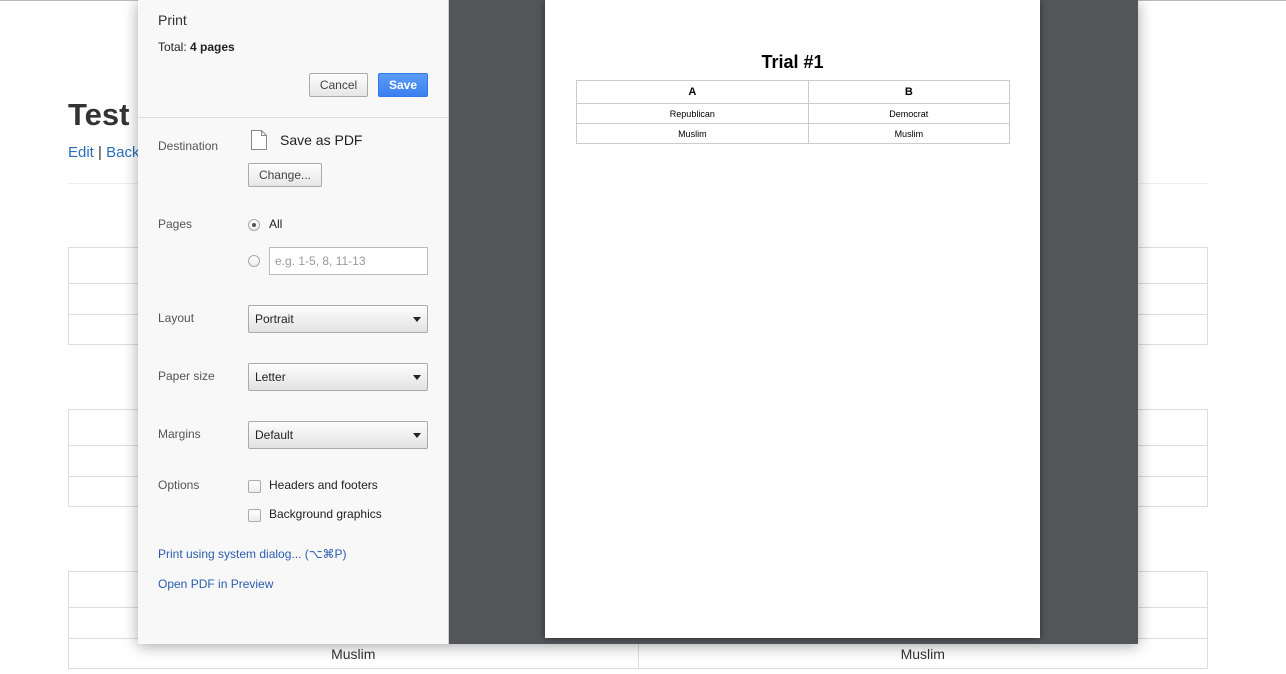  Describe the element at coordinates (348, 261) in the screenshot. I see `page-range-input` at that location.